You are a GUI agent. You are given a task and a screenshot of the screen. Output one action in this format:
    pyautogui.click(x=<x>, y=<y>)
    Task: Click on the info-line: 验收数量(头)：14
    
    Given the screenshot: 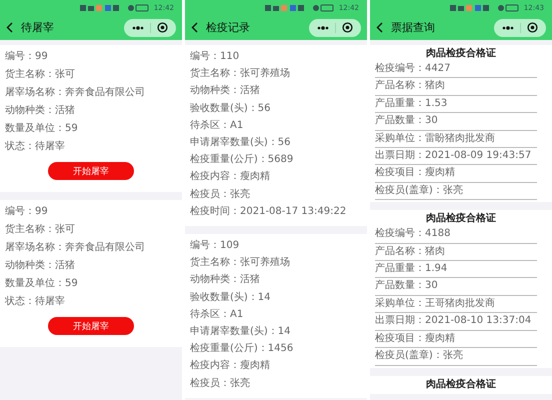 What is the action you would take?
    pyautogui.click(x=231, y=297)
    